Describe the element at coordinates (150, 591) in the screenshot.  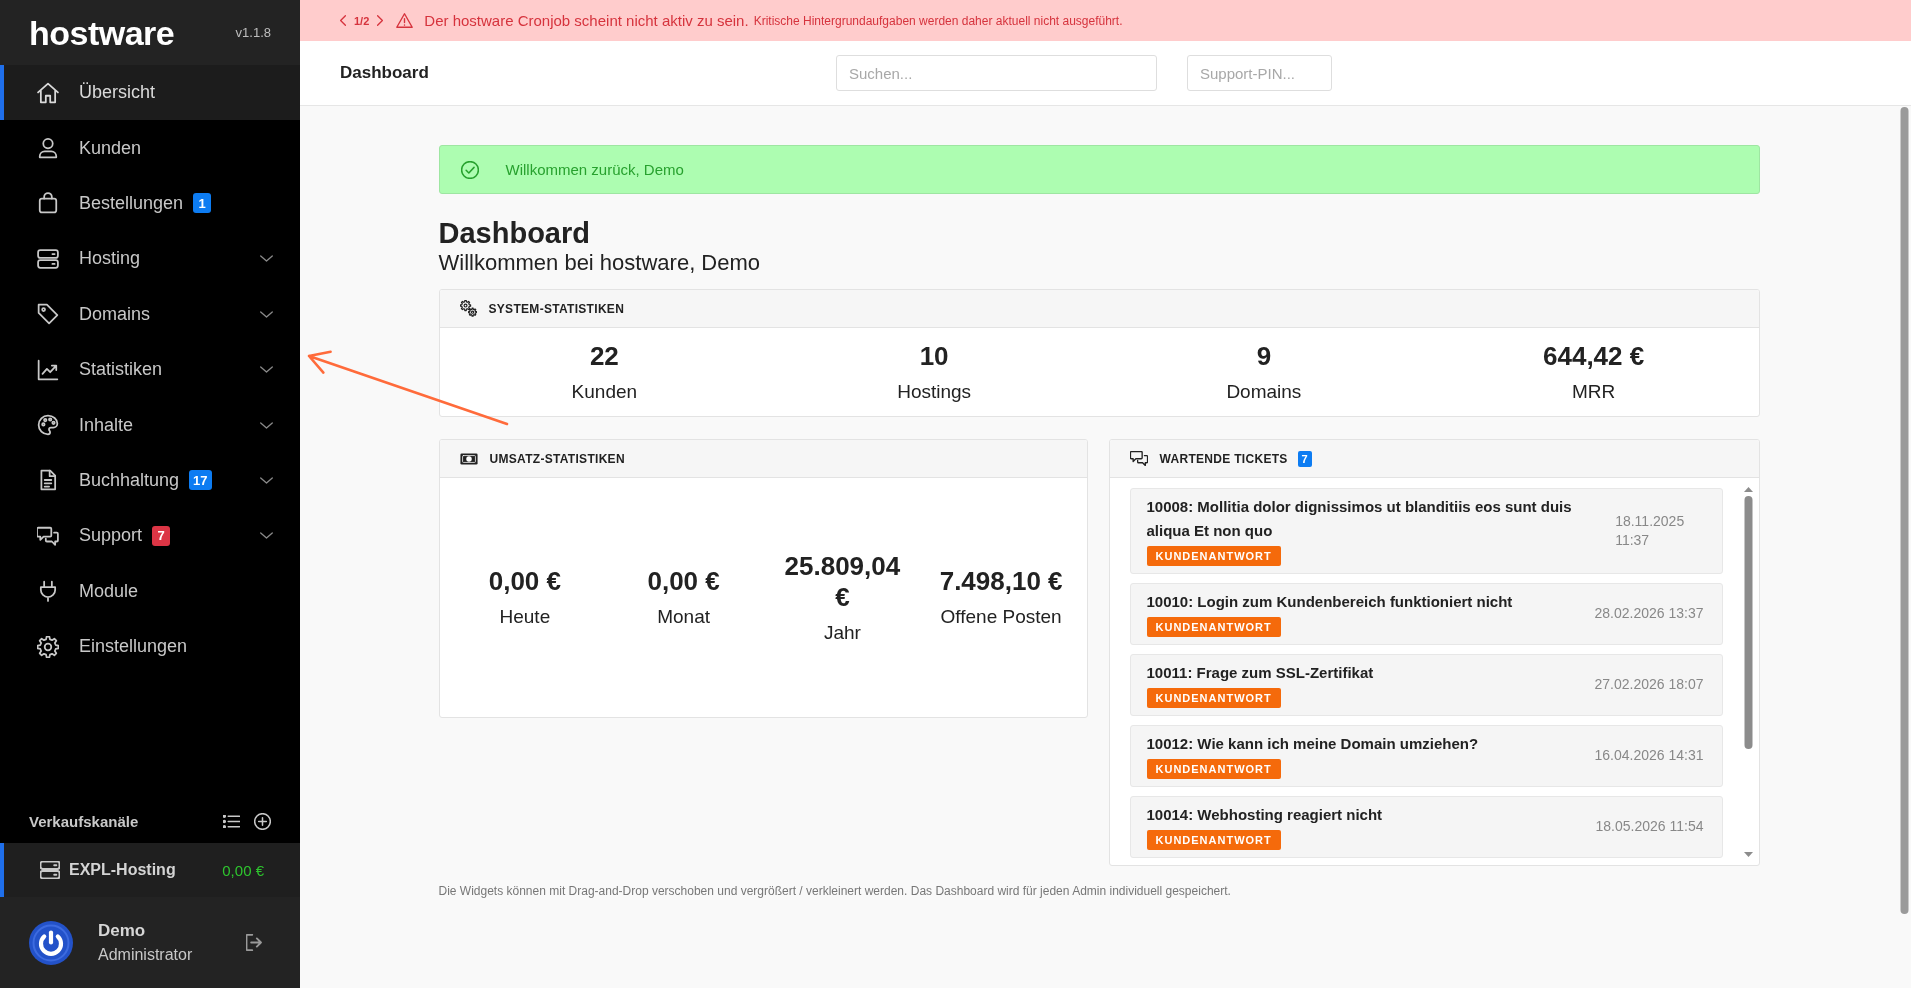
I see `sidebar-item: Module` at that location.